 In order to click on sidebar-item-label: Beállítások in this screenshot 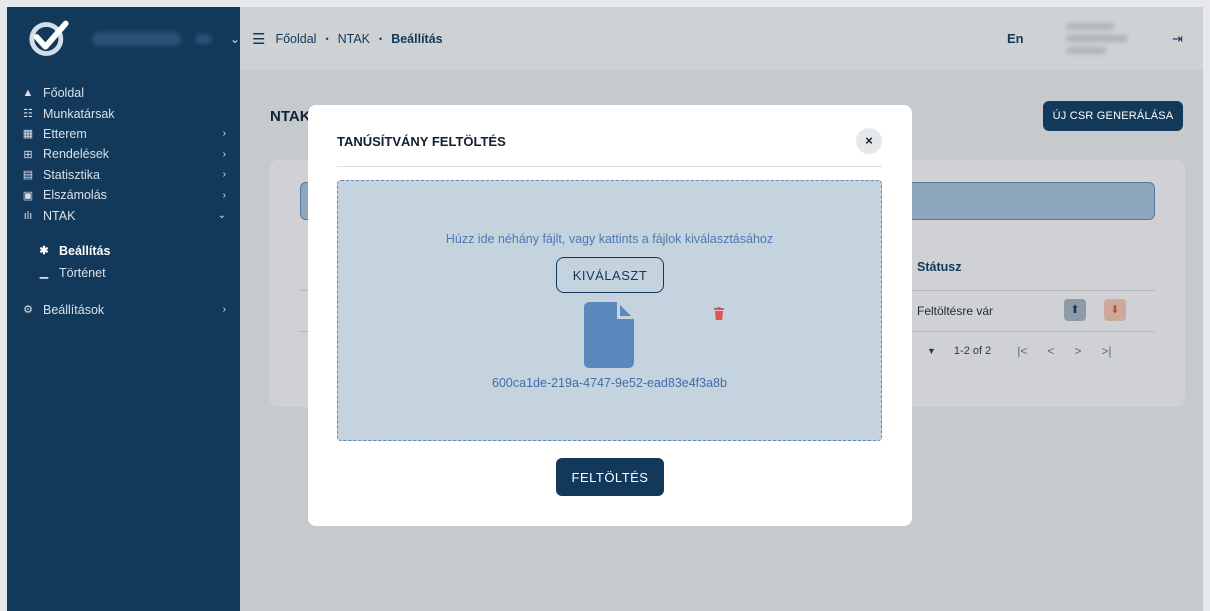, I will do `click(74, 309)`.